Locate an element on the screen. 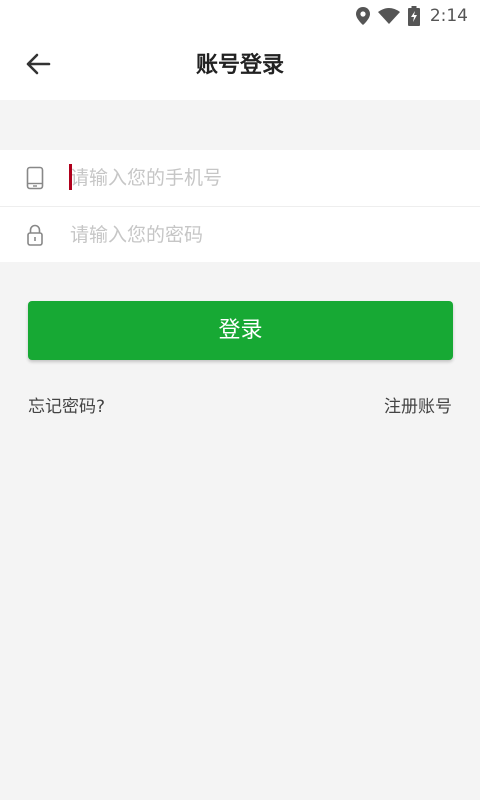 The image size is (480, 800). phone-input is located at coordinates (260, 178).